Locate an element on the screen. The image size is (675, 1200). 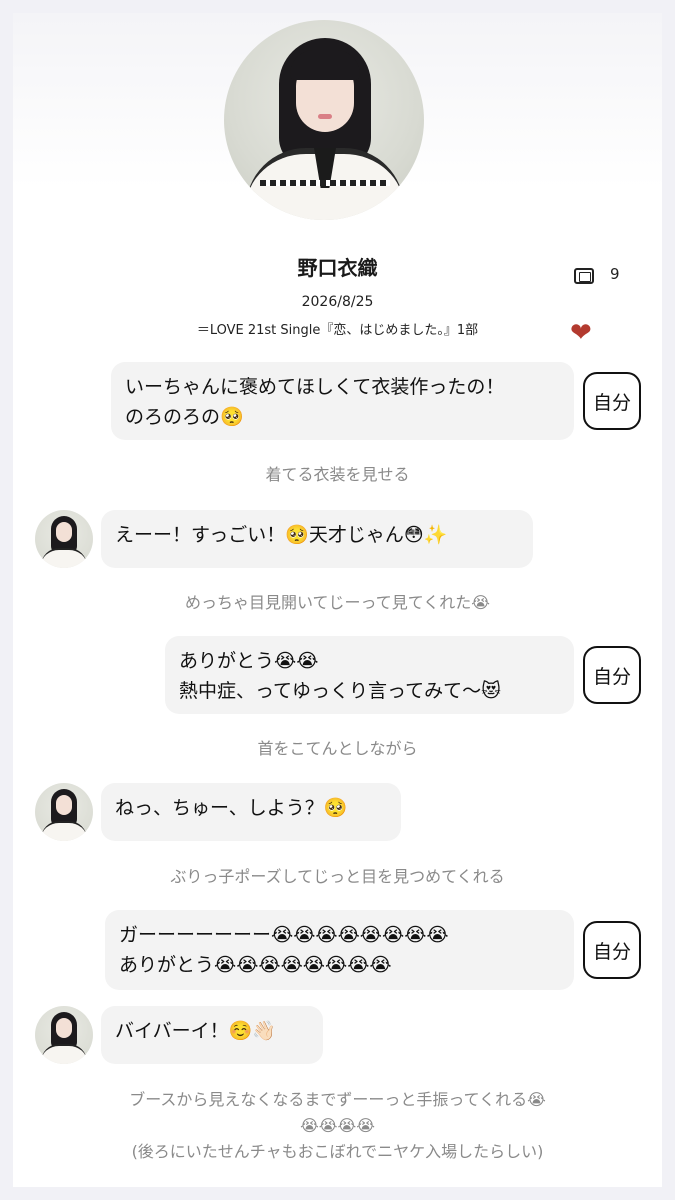
note-text: ぶりっ子ポーズしてじっと目を見つめてくれる is located at coordinates (337, 876).